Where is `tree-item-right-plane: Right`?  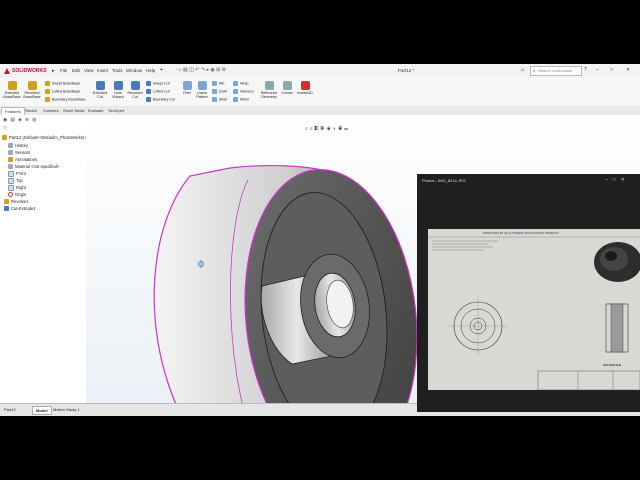
tree-item-right-plane: Right is located at coordinates (17, 188).